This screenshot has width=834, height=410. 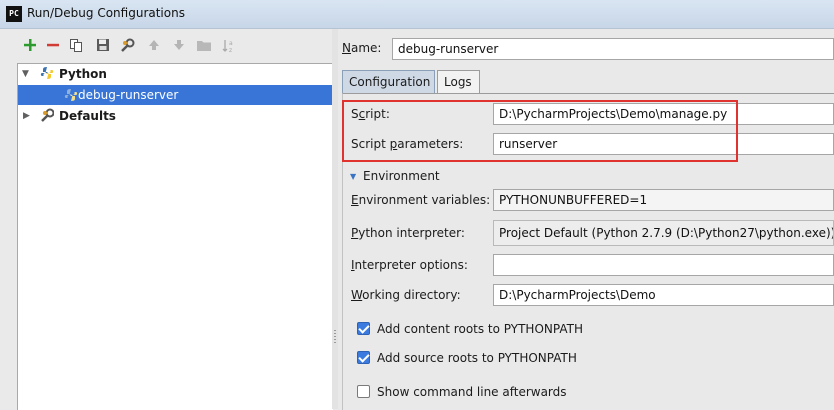 I want to click on arrow-down-icon, so click(x=179, y=45).